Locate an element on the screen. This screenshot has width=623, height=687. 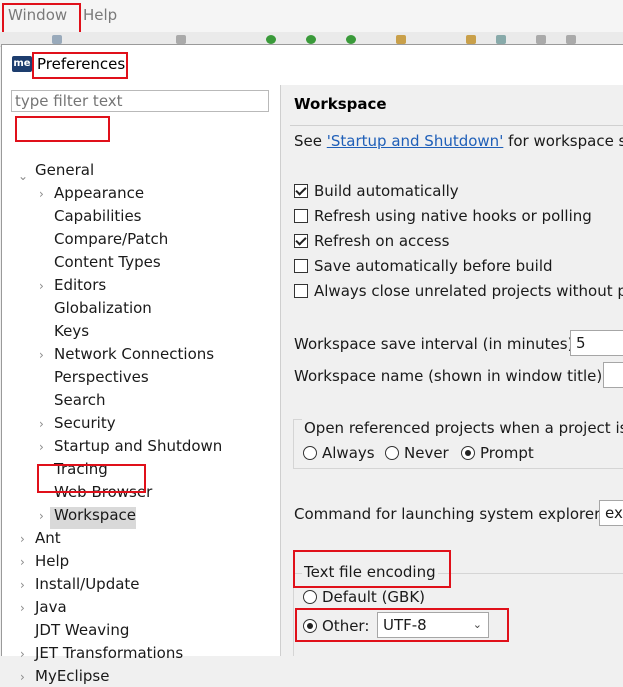
refresh-native-hooks-checkbox is located at coordinates (301, 216).